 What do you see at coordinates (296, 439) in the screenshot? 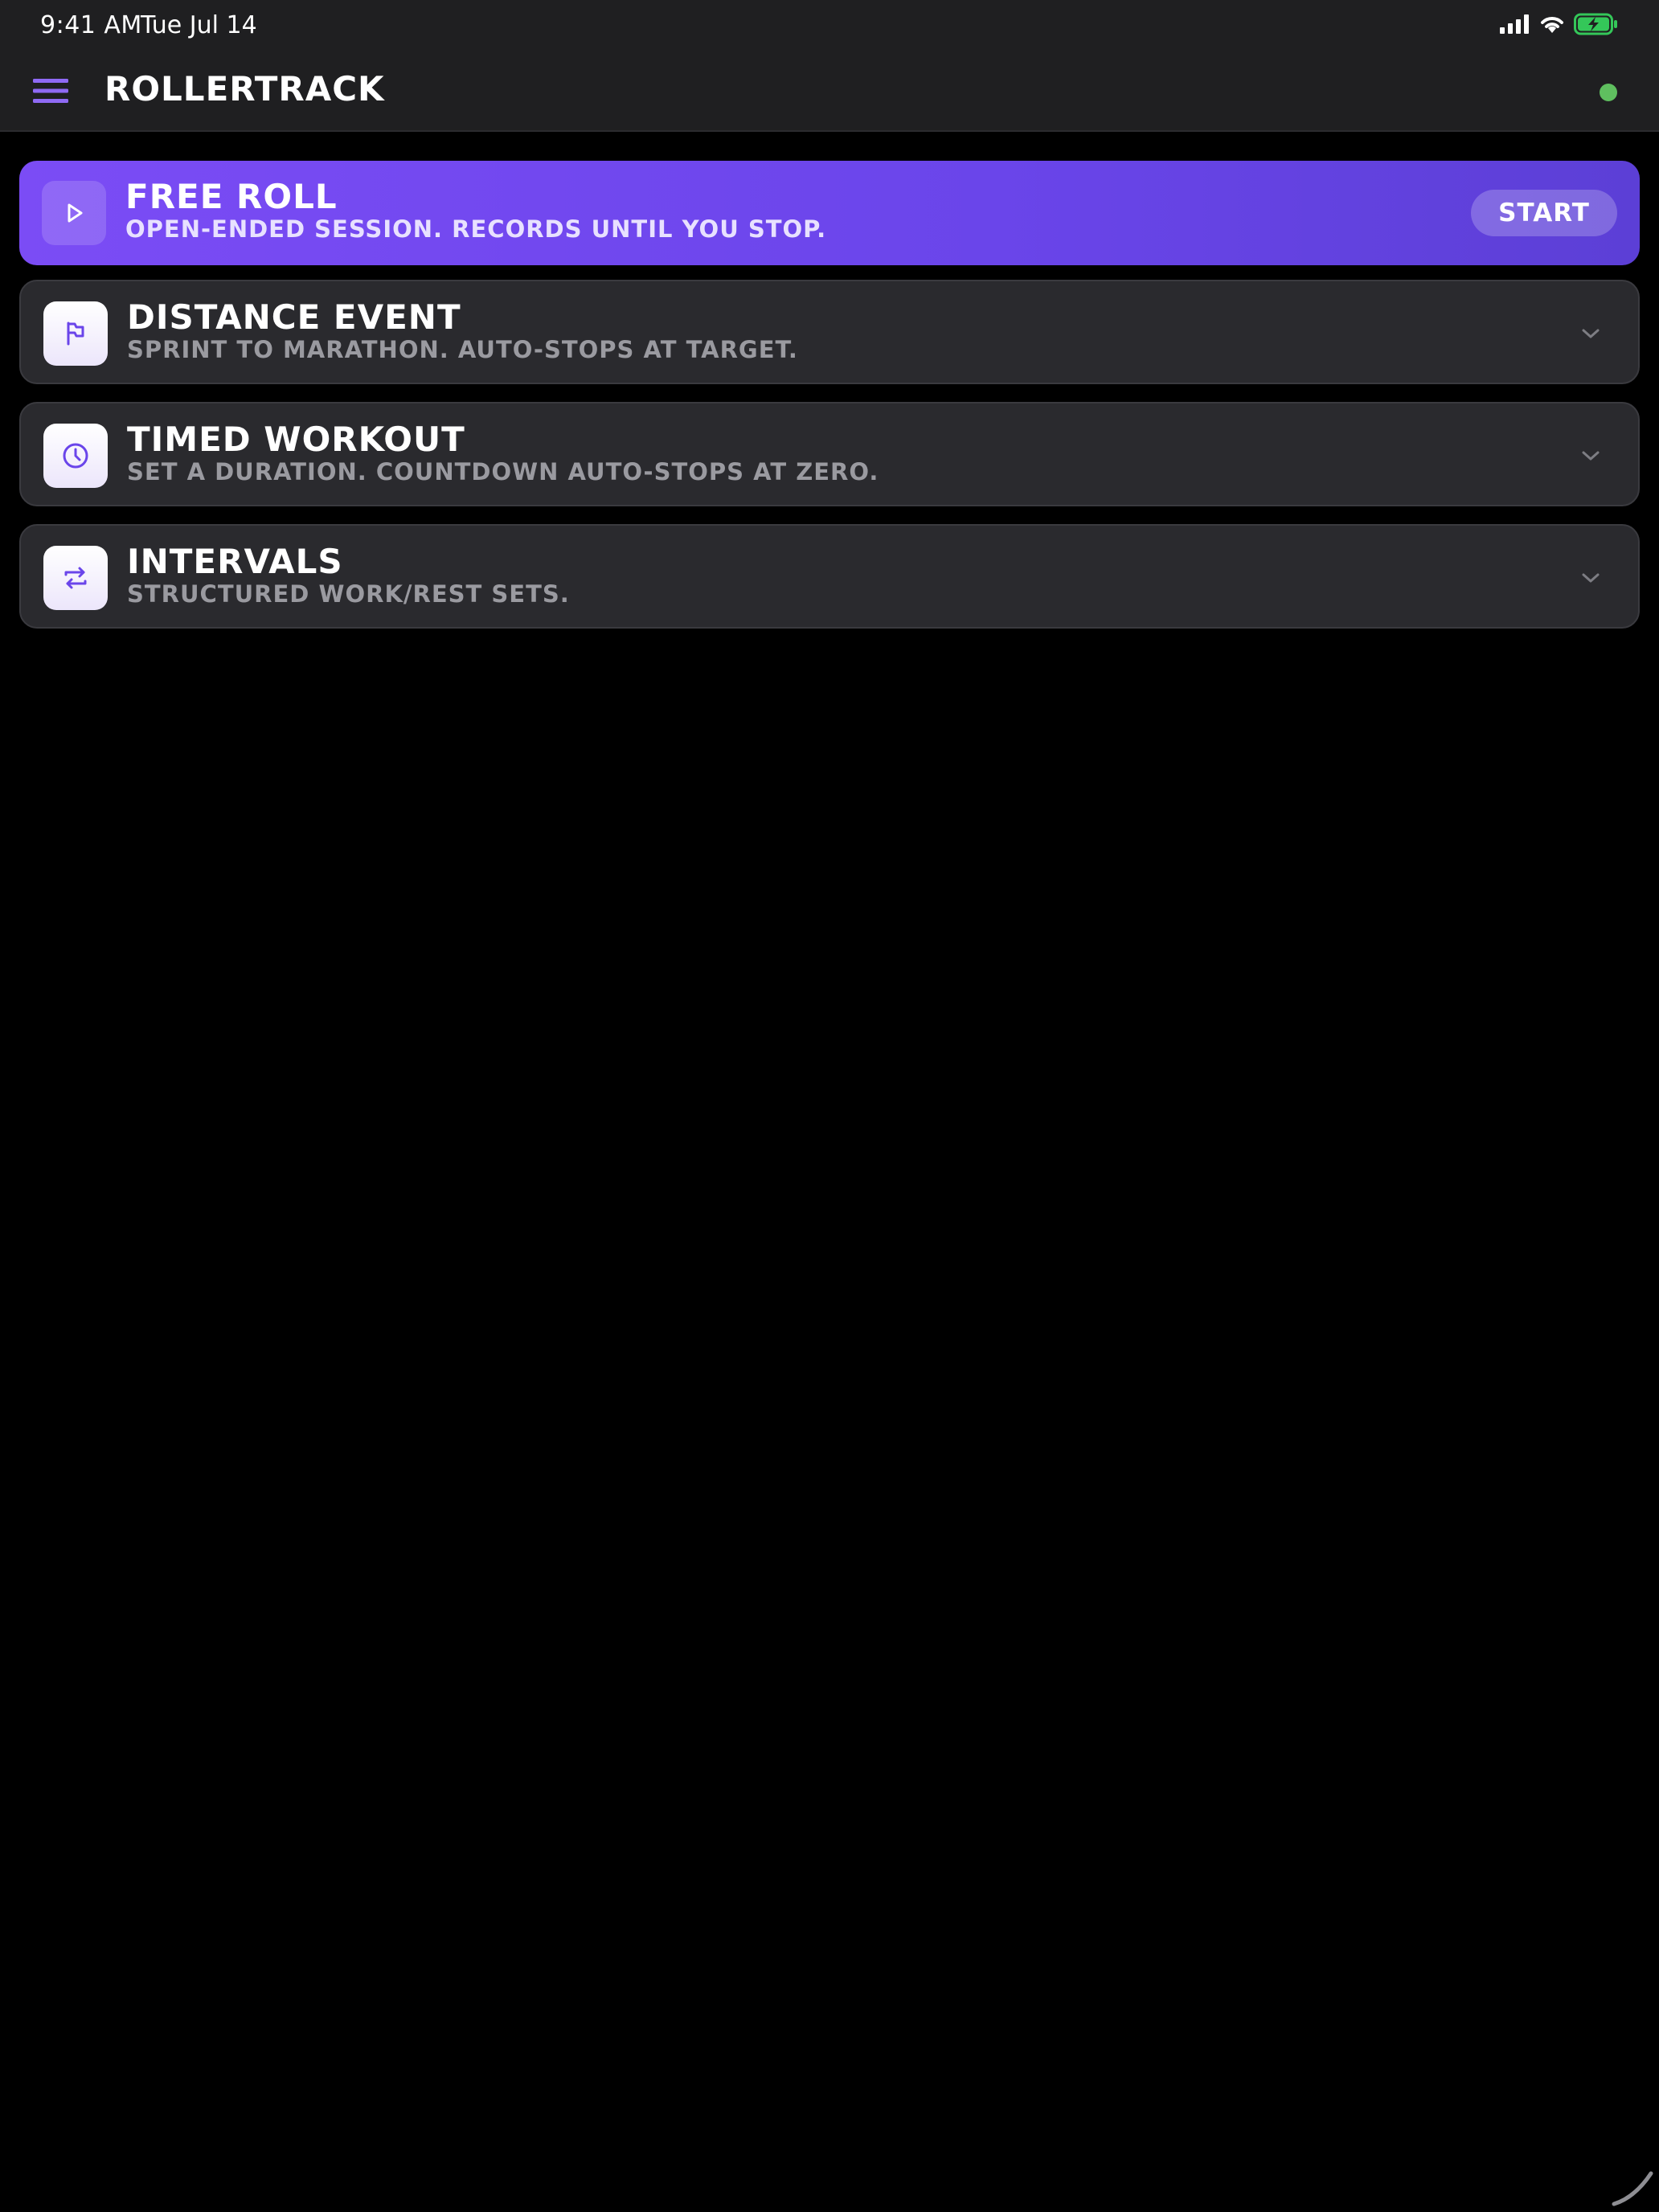
I see `timed-workout-title: TIMED WORKOUT` at bounding box center [296, 439].